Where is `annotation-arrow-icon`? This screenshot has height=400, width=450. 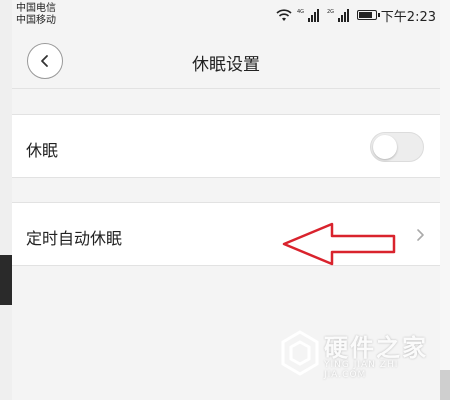 annotation-arrow-icon is located at coordinates (339, 244).